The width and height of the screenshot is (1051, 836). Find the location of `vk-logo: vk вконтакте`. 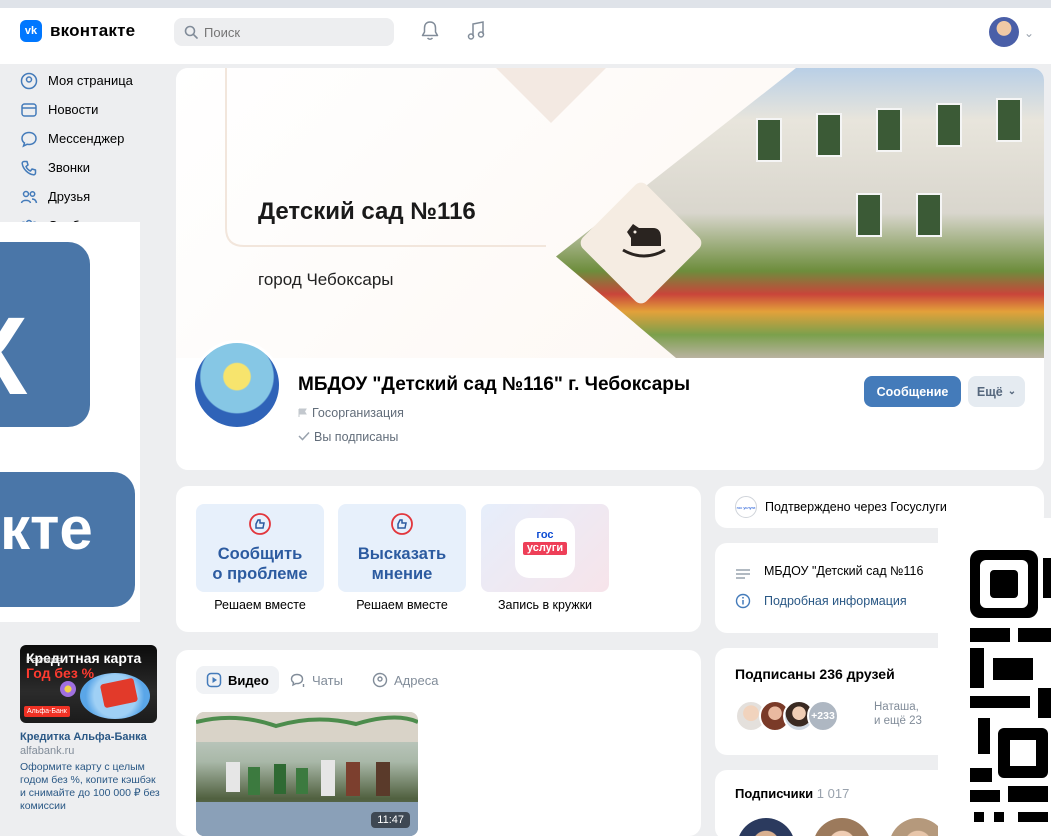

vk-logo: vk вконтакте is located at coordinates (77, 31).